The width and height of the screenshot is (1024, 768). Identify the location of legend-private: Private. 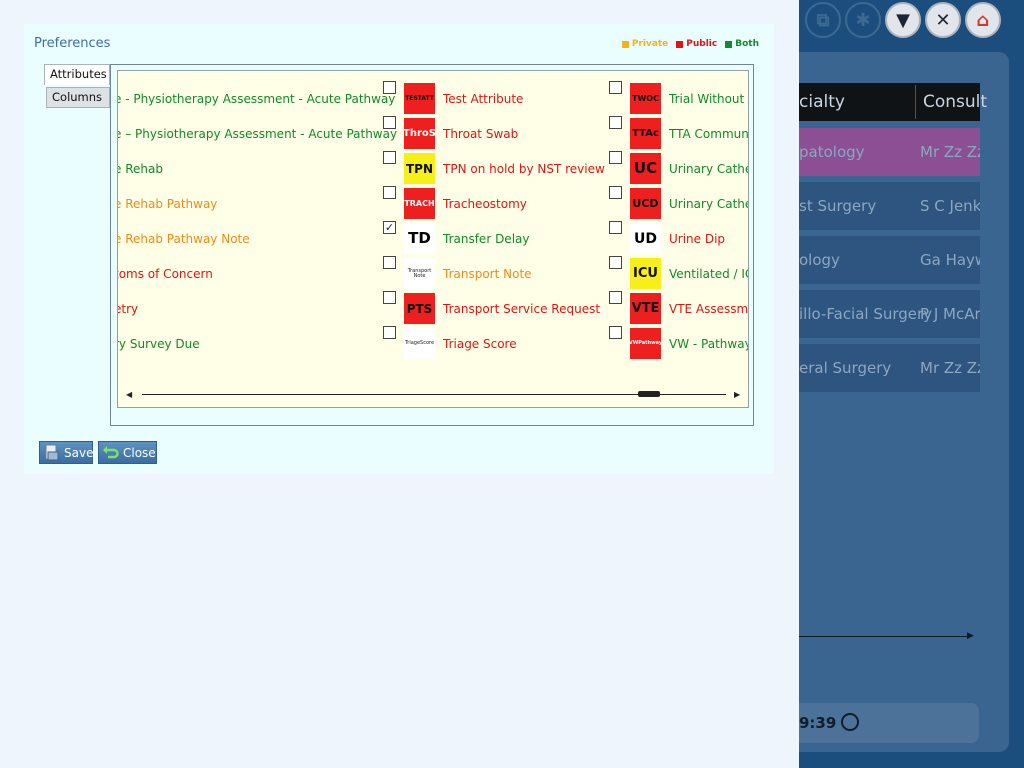
(644, 44).